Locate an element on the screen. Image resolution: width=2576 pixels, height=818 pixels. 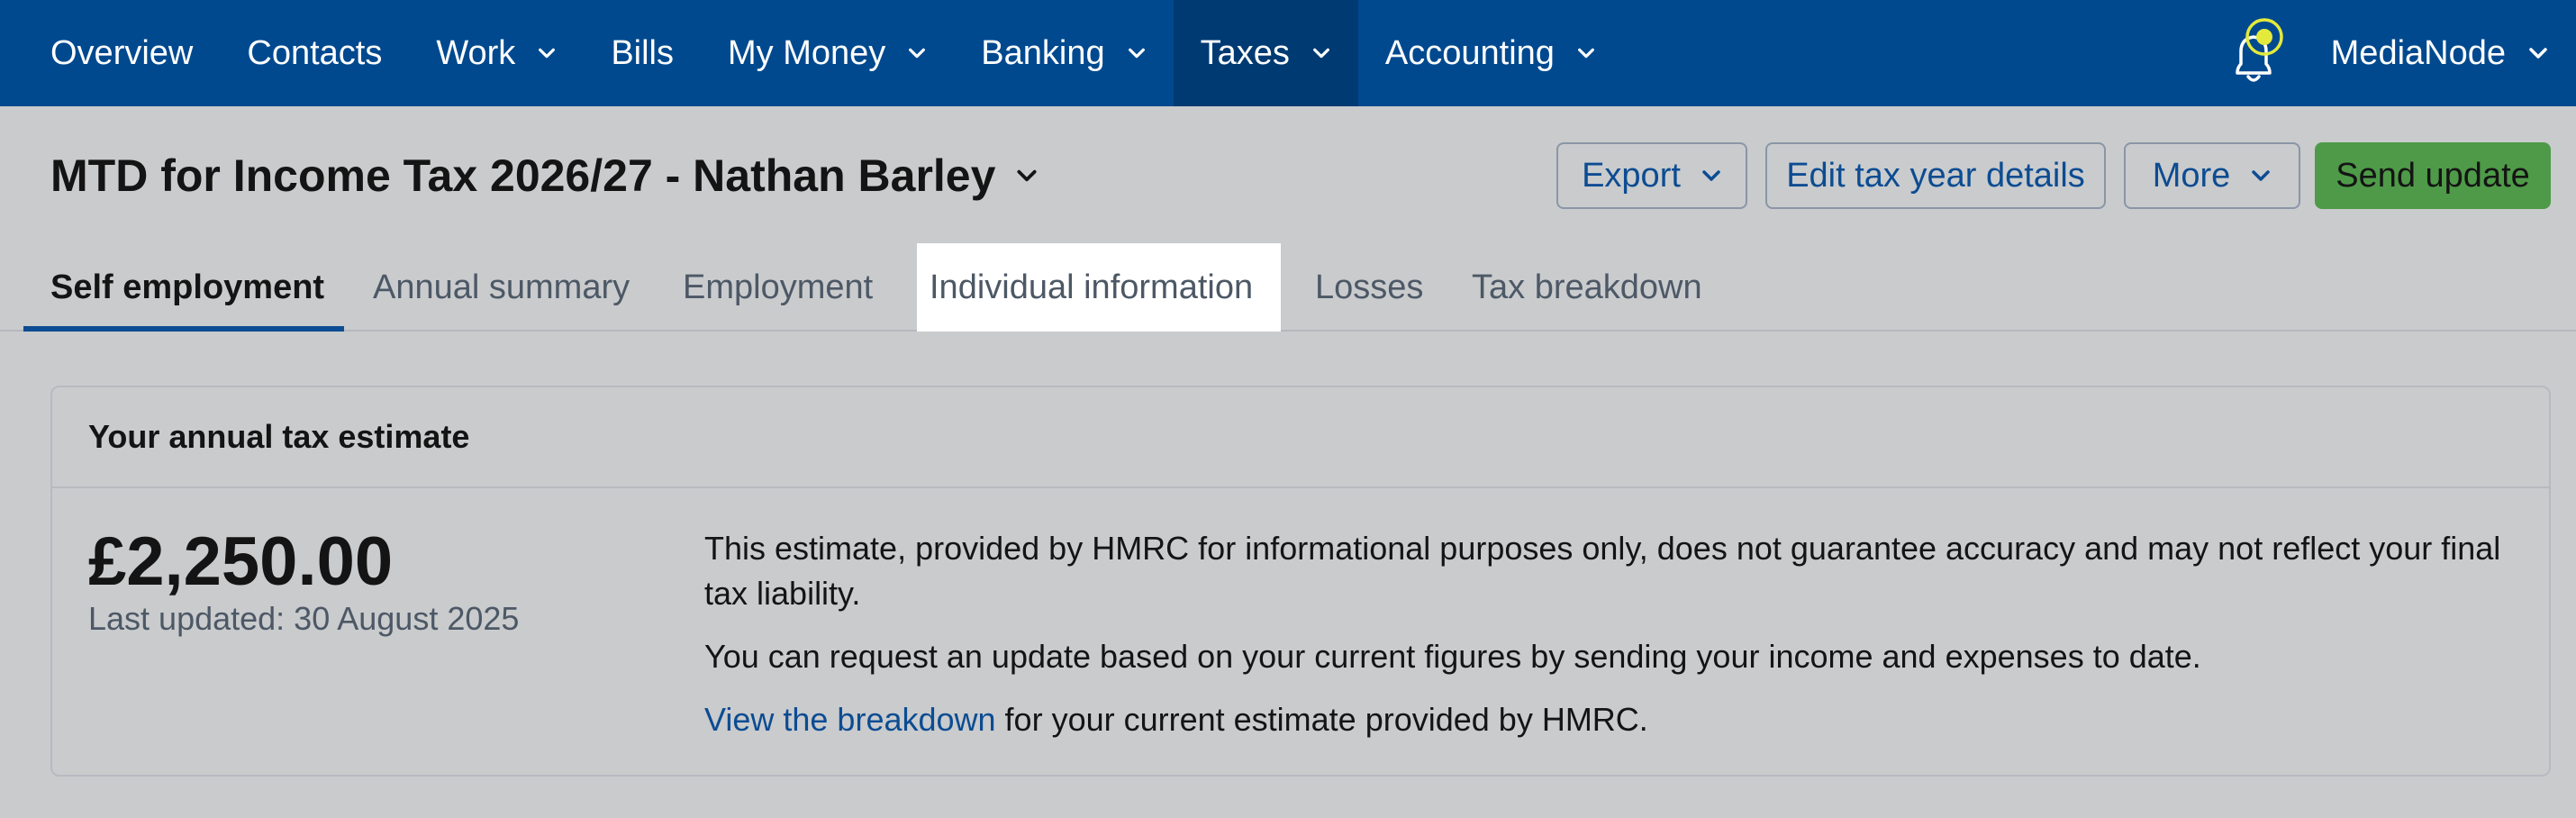
nav-overview: Overview is located at coordinates (110, 53).